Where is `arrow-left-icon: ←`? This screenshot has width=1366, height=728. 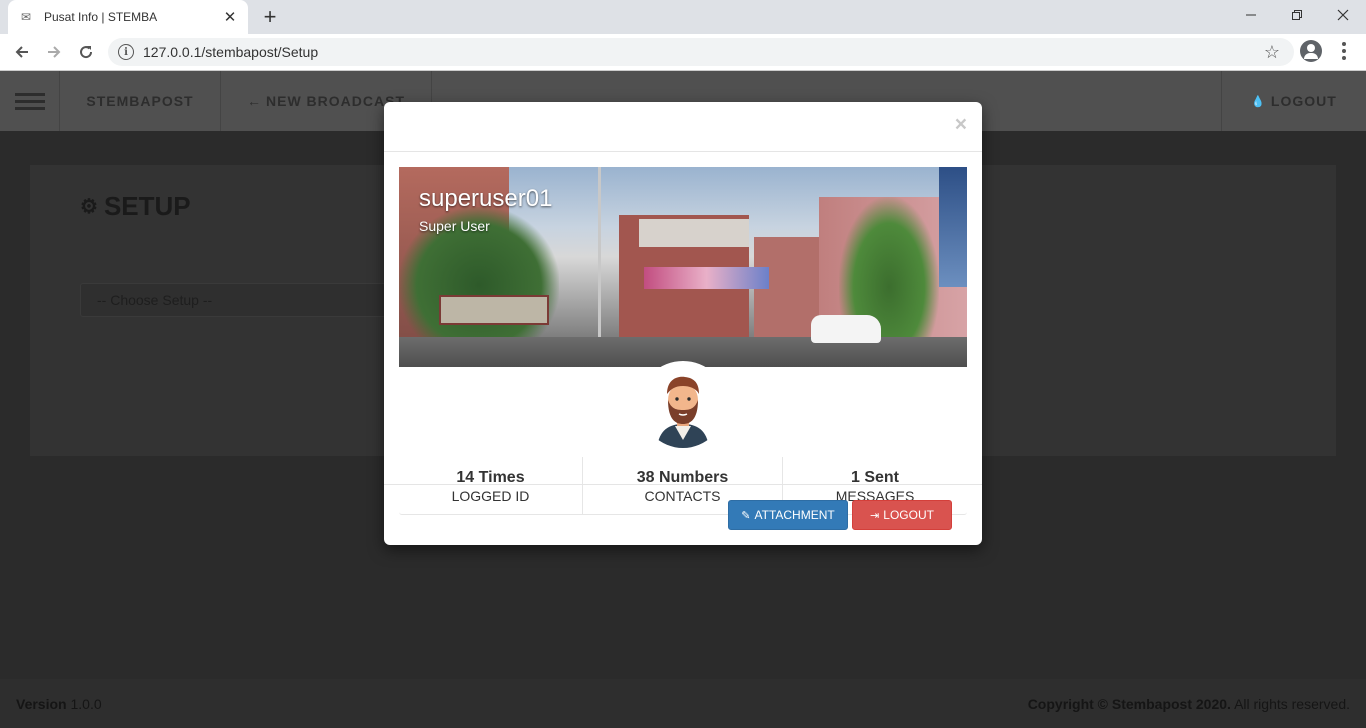 arrow-left-icon: ← is located at coordinates (254, 101).